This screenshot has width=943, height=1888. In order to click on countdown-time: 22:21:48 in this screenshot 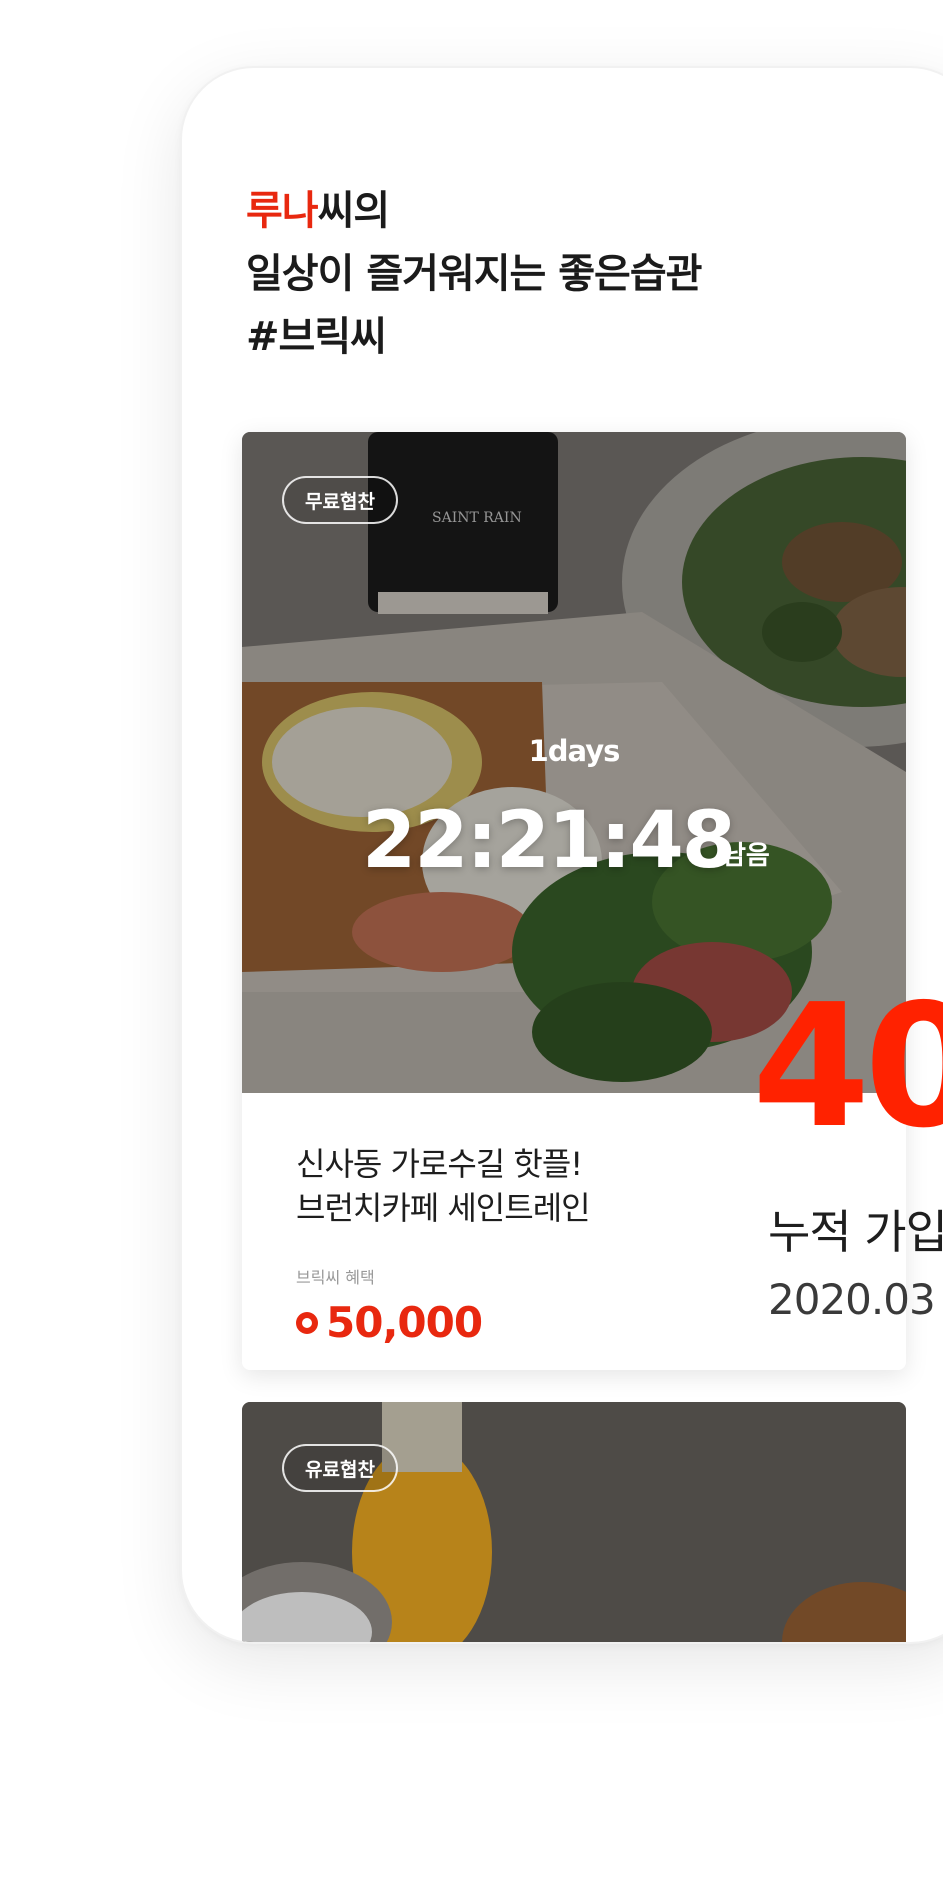, I will do `click(549, 841)`.